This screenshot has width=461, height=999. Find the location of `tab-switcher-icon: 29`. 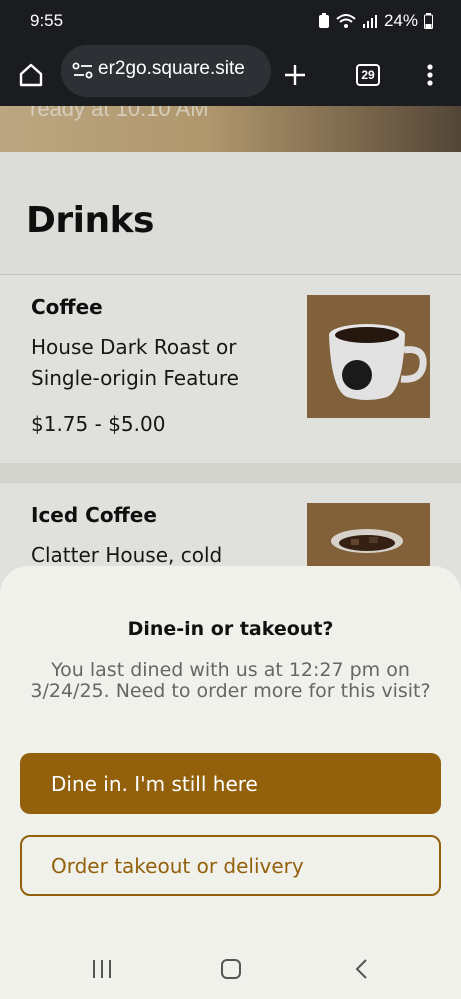

tab-switcher-icon: 29 is located at coordinates (368, 75).